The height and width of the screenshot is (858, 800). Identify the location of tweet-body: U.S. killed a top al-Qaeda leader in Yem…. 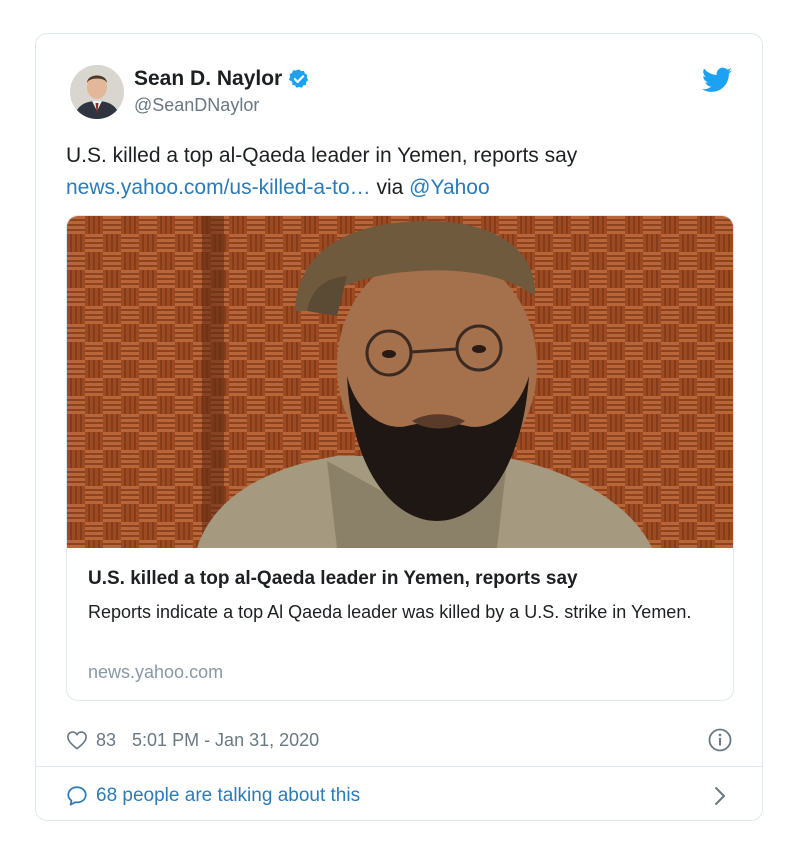
(322, 155).